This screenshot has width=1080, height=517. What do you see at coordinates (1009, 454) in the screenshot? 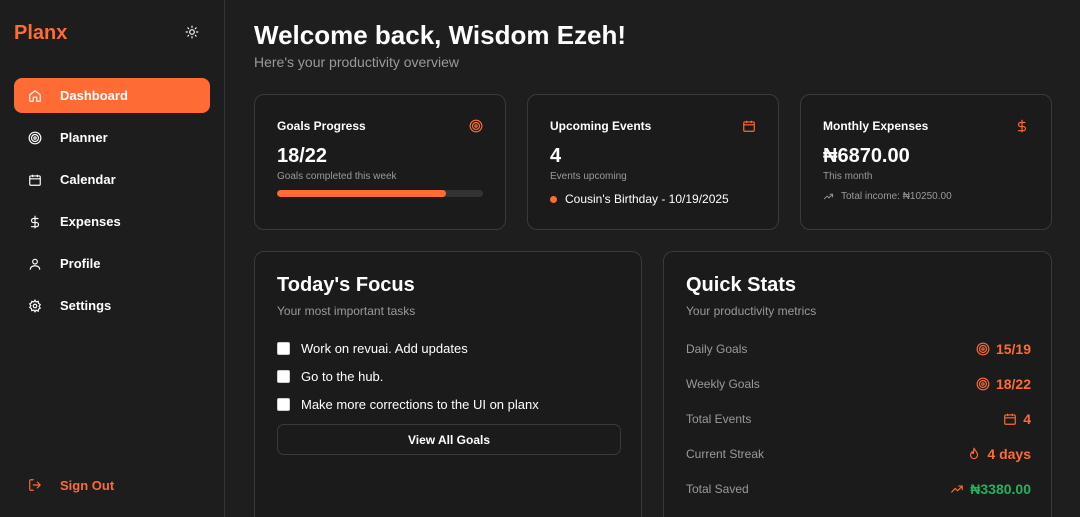
I see `stat-value: 4 days` at bounding box center [1009, 454].